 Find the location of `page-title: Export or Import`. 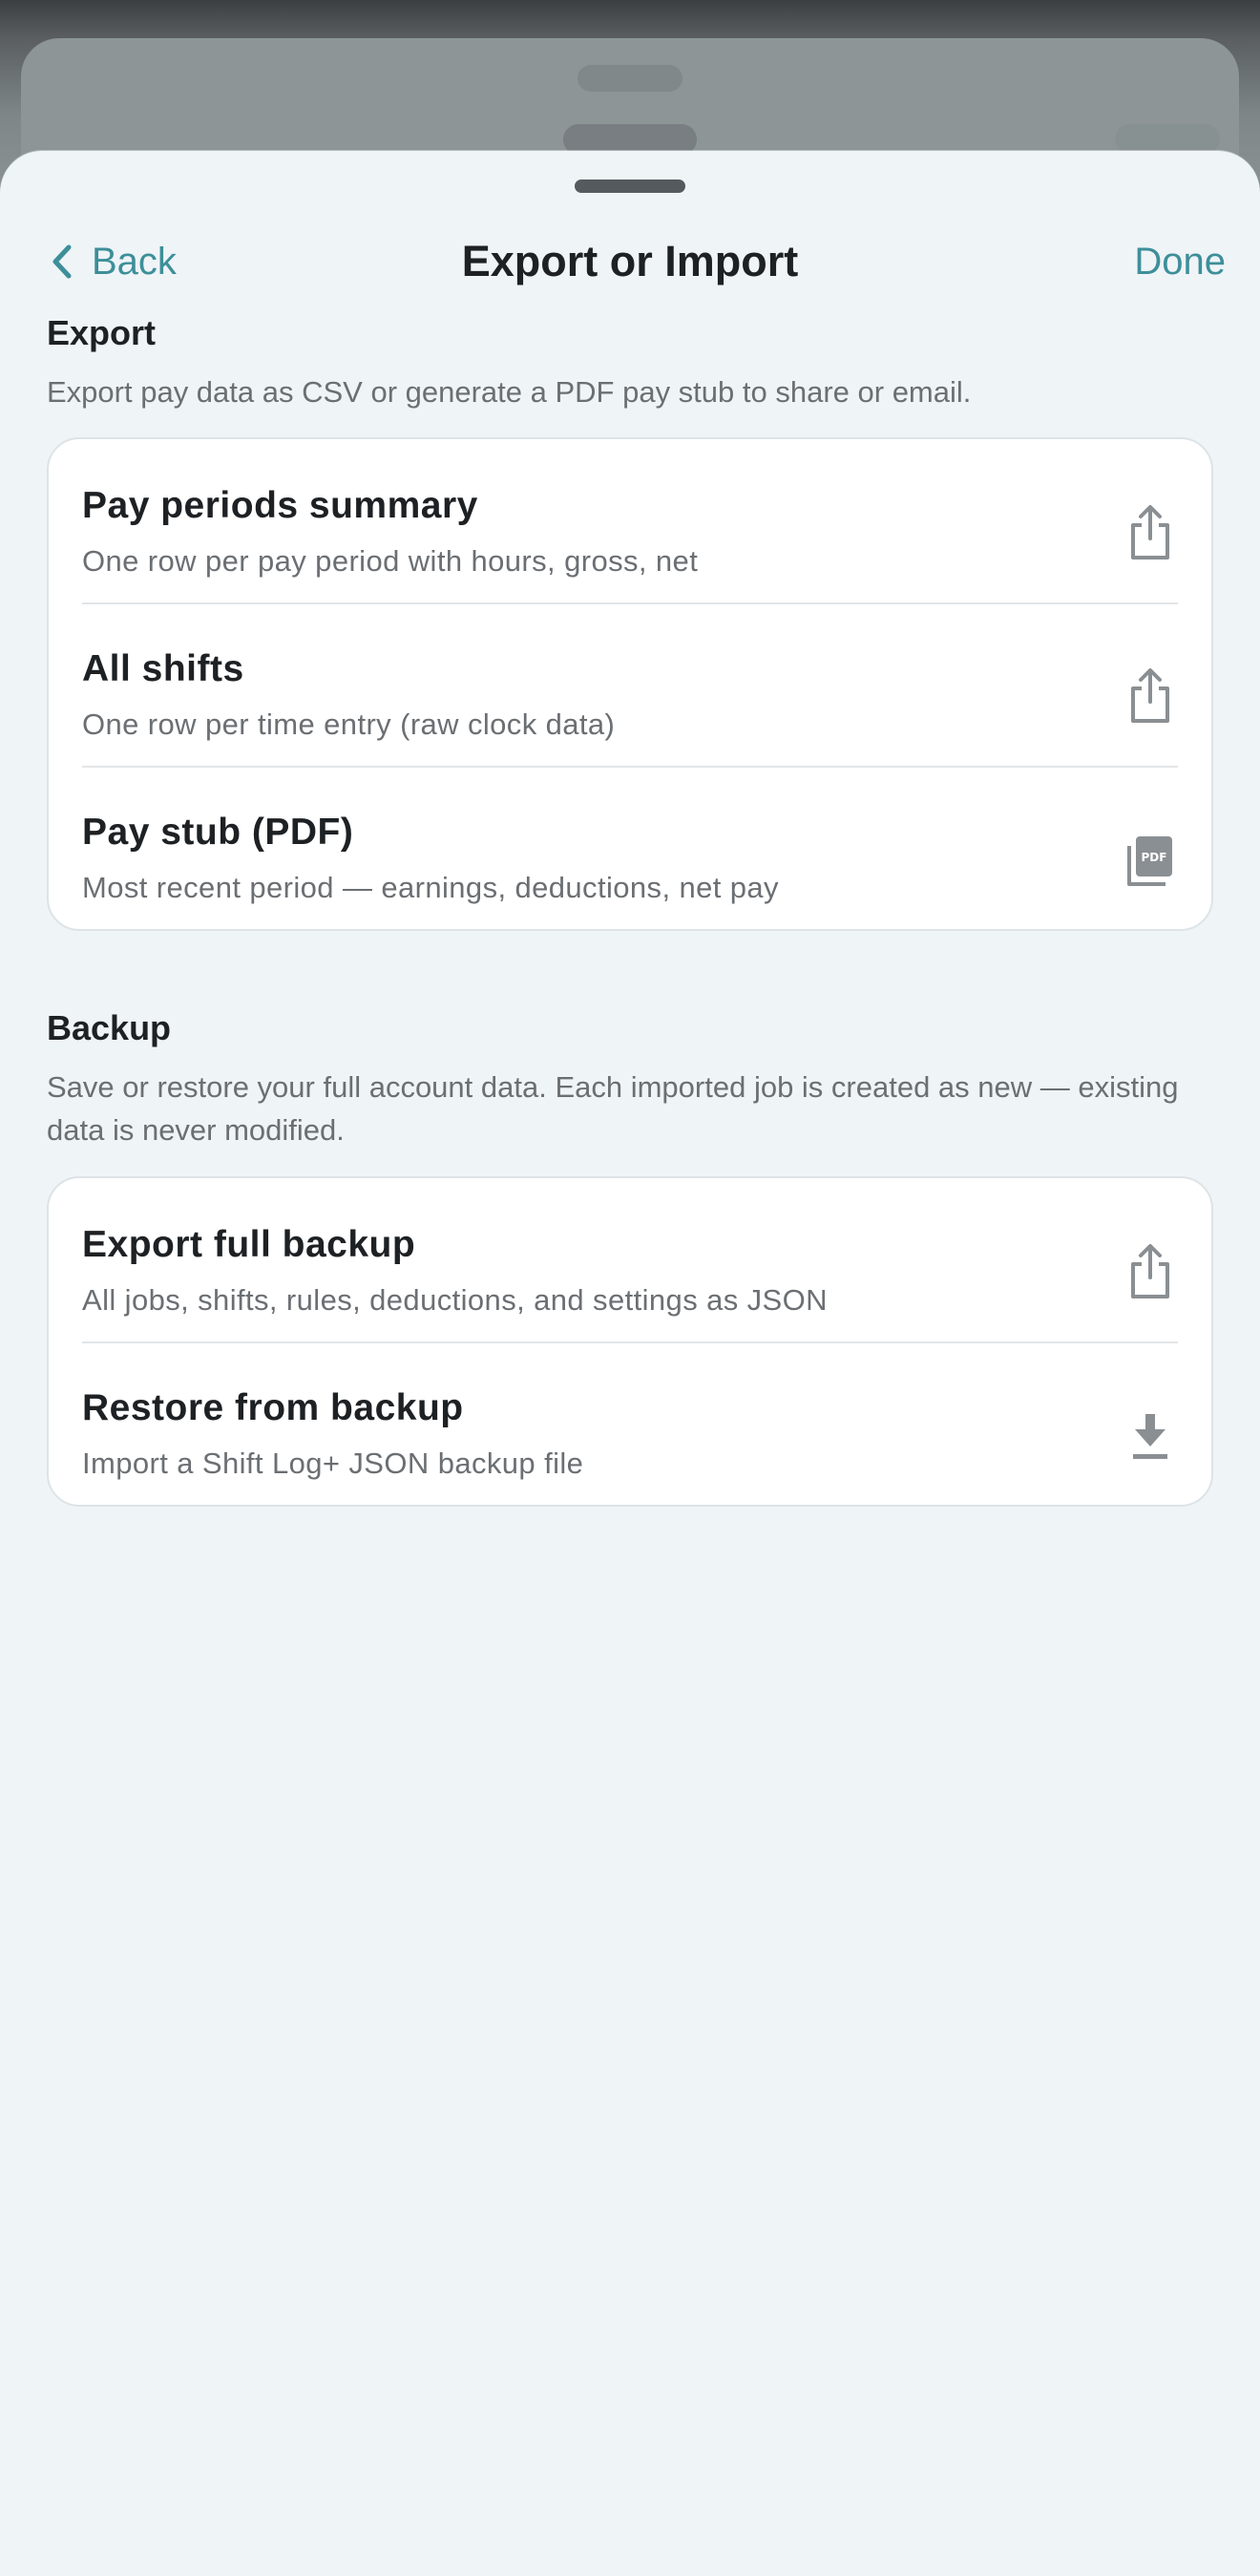

page-title: Export or Import is located at coordinates (630, 261).